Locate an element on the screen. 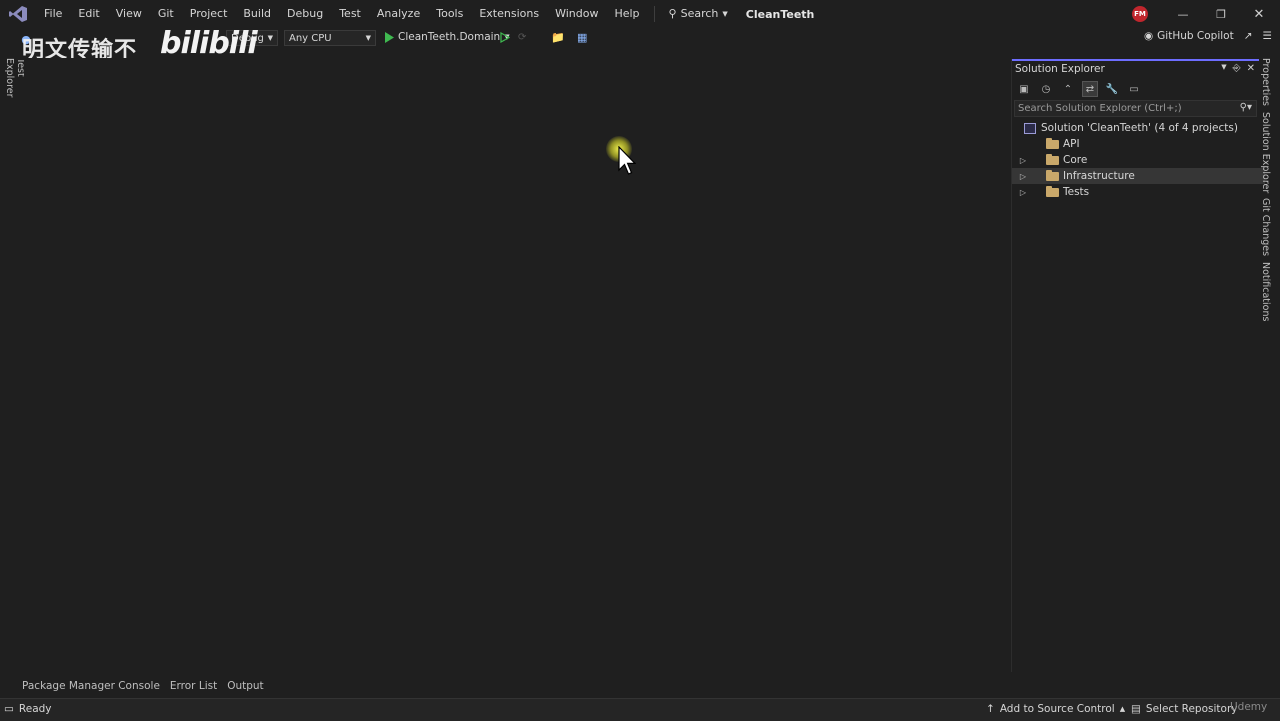  menu-help: Help is located at coordinates (626, 14).